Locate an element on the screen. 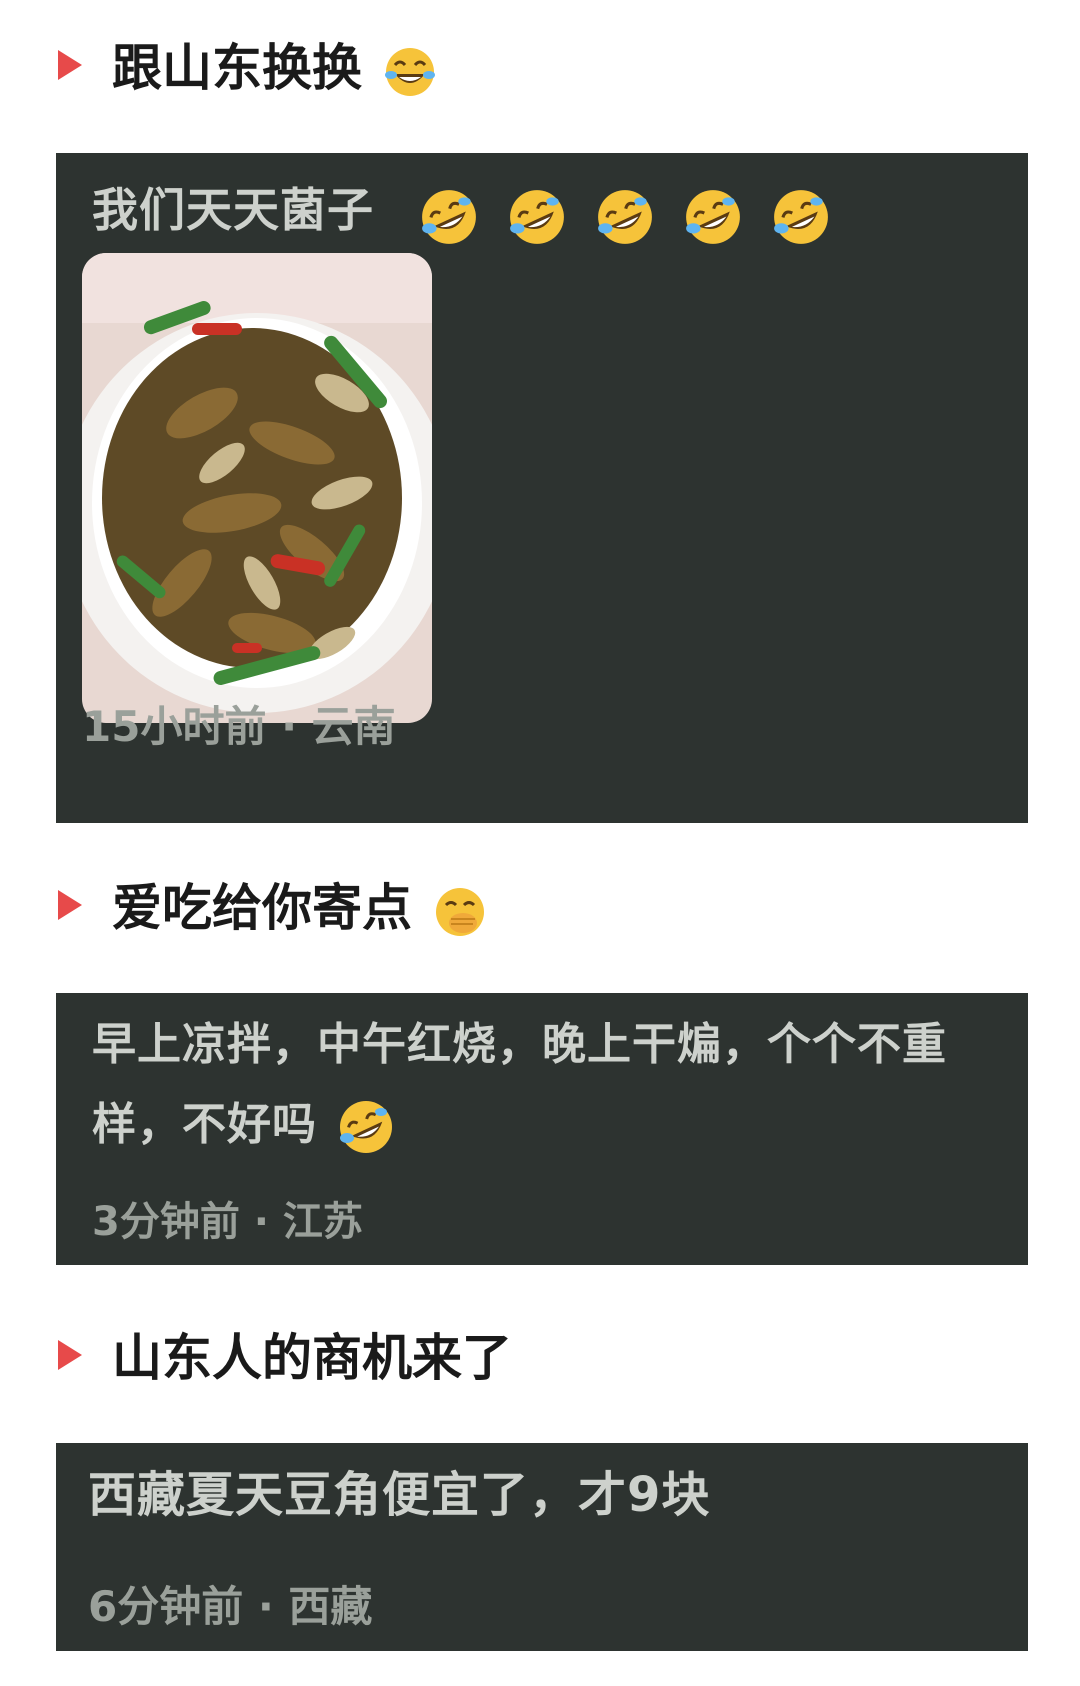  post-1-comment: 我们天天菌子 is located at coordinates (535, 212).